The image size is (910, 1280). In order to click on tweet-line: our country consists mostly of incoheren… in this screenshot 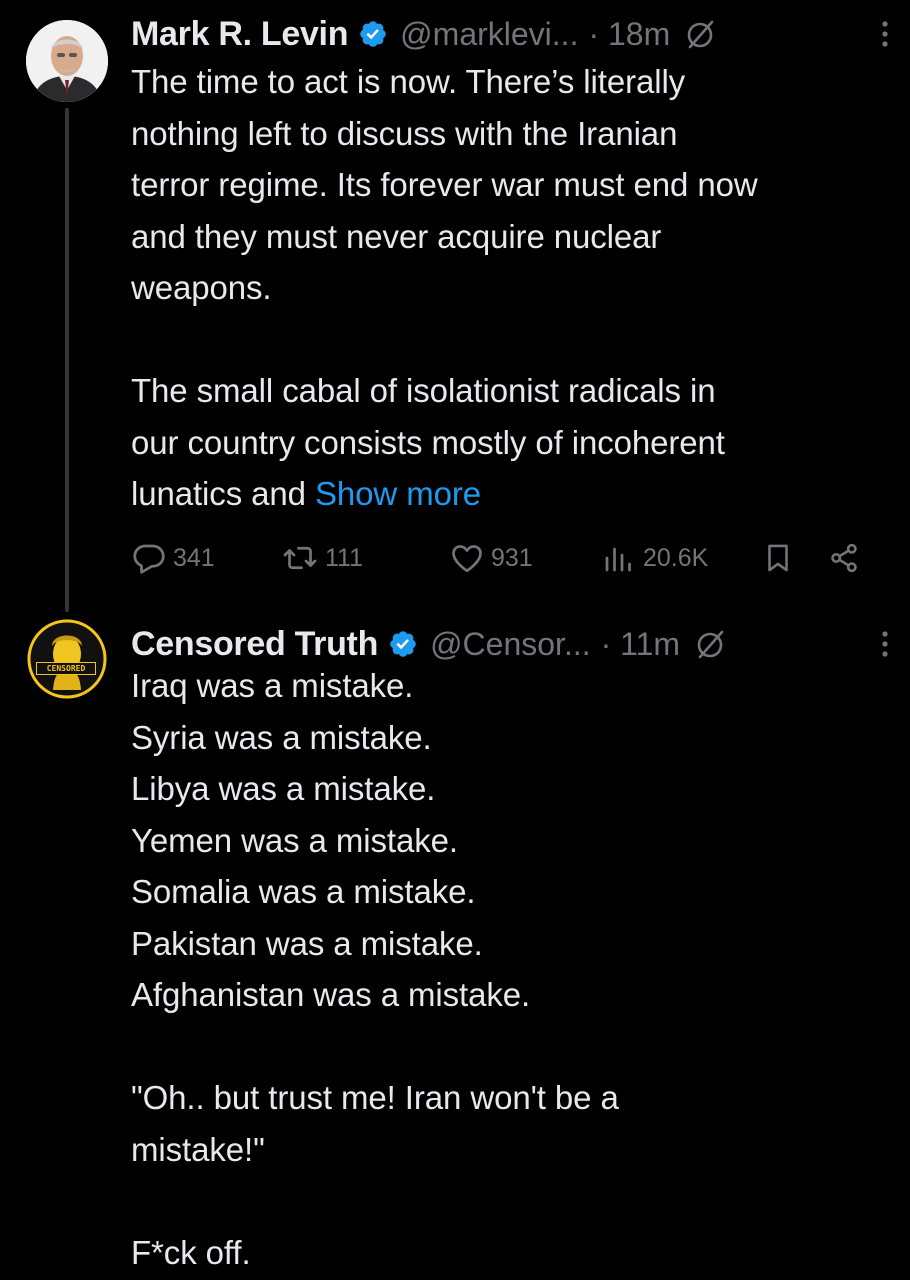, I will do `click(428, 442)`.